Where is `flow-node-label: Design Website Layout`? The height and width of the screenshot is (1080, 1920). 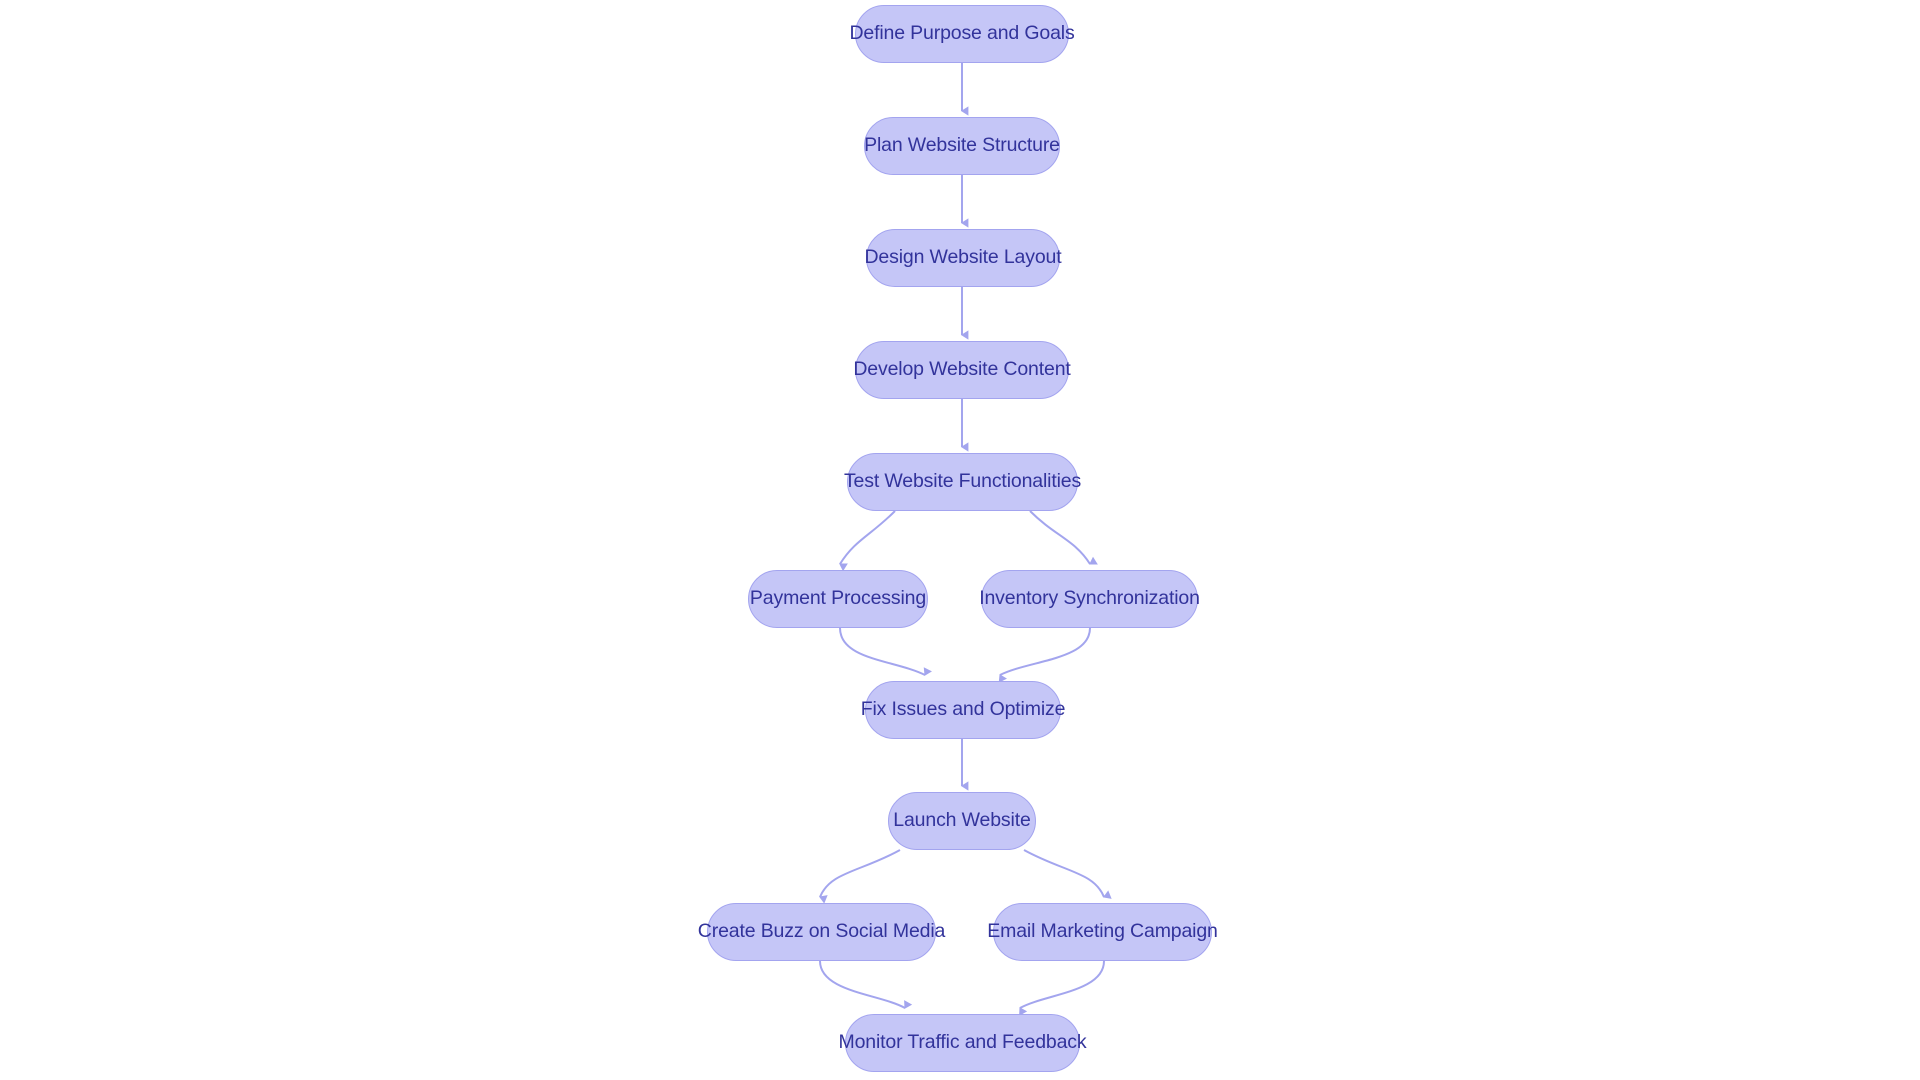
flow-node-label: Design Website Layout is located at coordinates (963, 257).